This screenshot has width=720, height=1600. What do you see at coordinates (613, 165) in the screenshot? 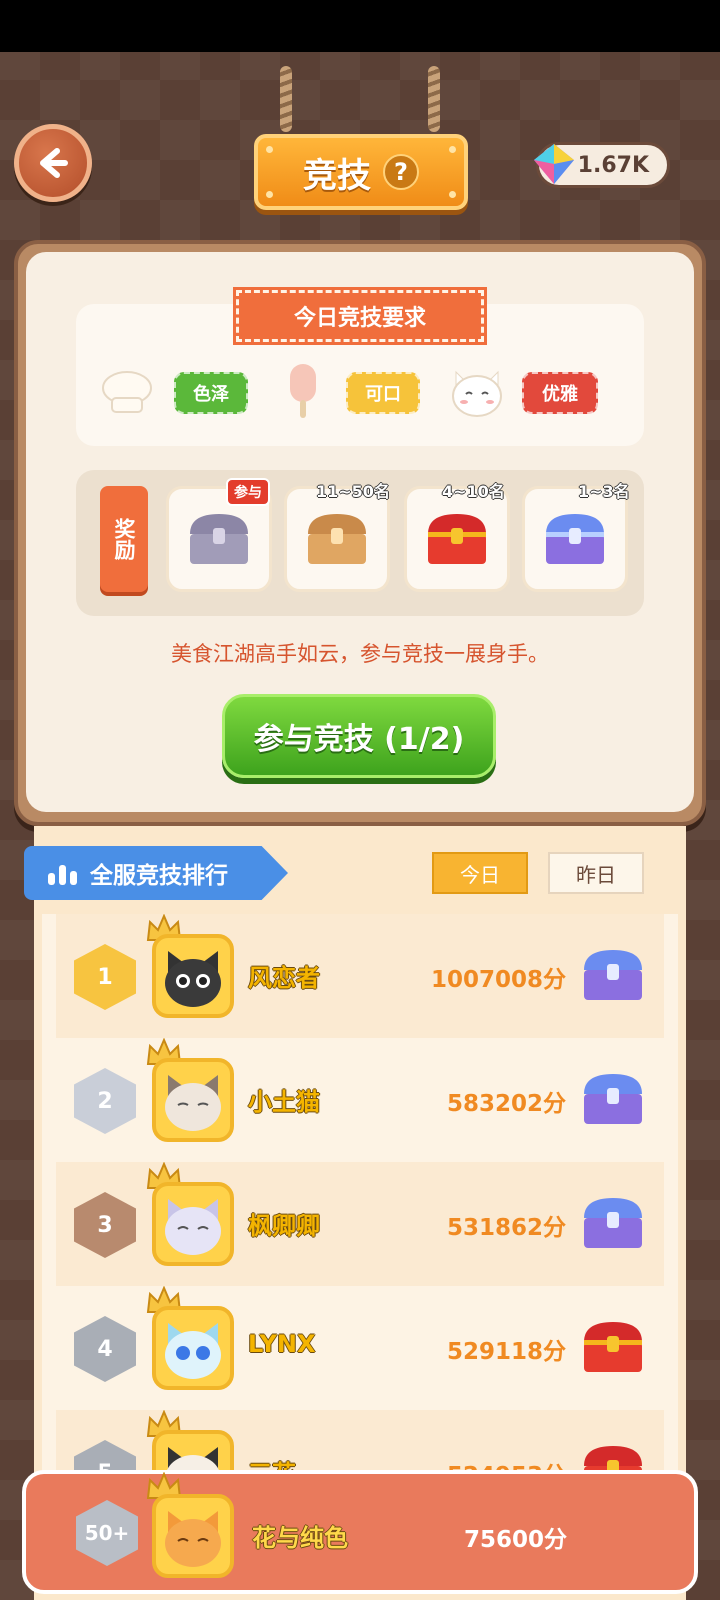
I see `currency-amount: 1.67K` at bounding box center [613, 165].